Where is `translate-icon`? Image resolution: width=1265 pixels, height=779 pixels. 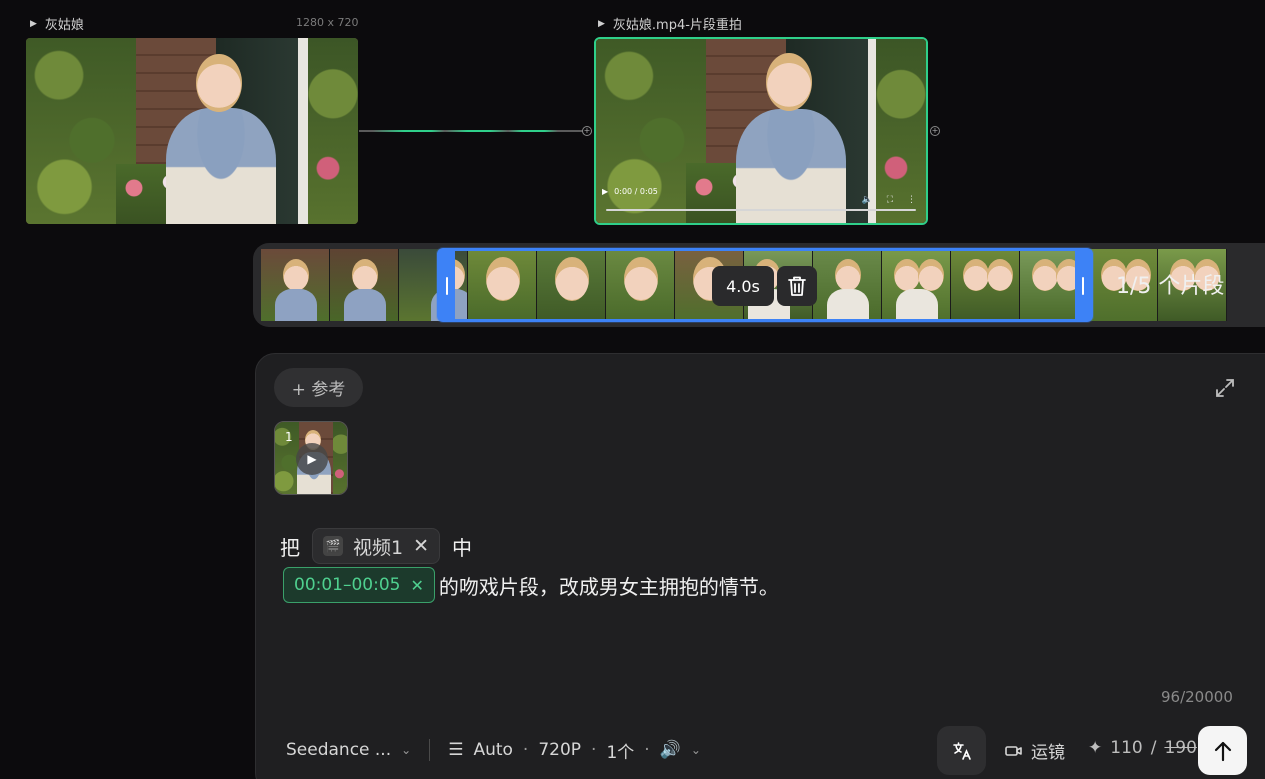 translate-icon is located at coordinates (961, 750).